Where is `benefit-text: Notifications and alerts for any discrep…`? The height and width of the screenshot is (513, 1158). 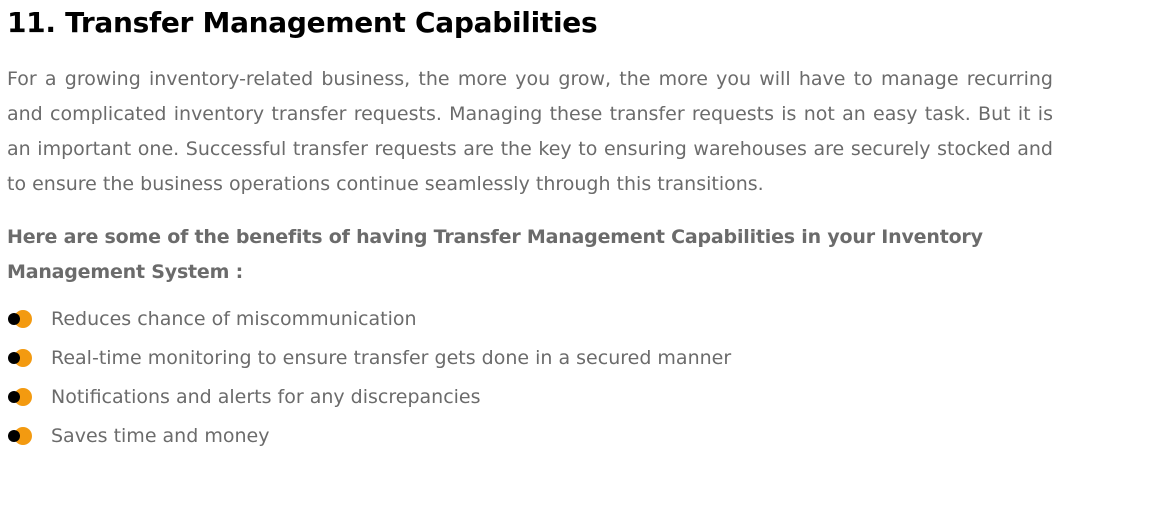 benefit-text: Notifications and alerts for any discrep… is located at coordinates (266, 397).